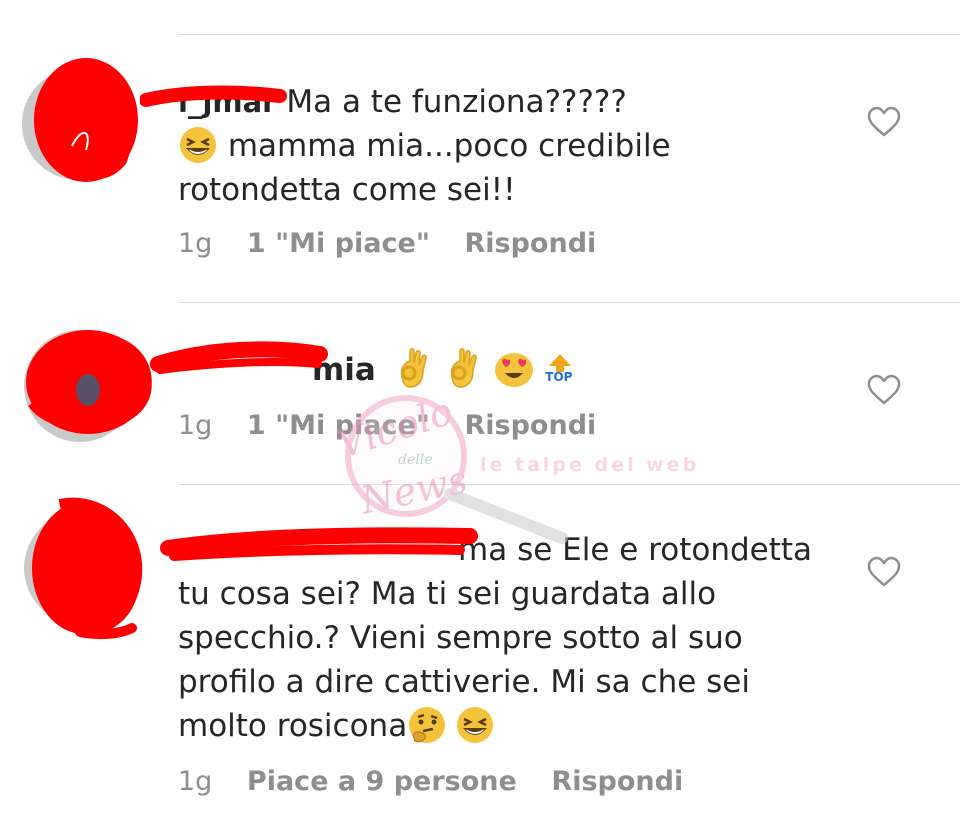 The image size is (960, 814). Describe the element at coordinates (456, 102) in the screenshot. I see `comment-line: Ma a te funziona?????` at that location.